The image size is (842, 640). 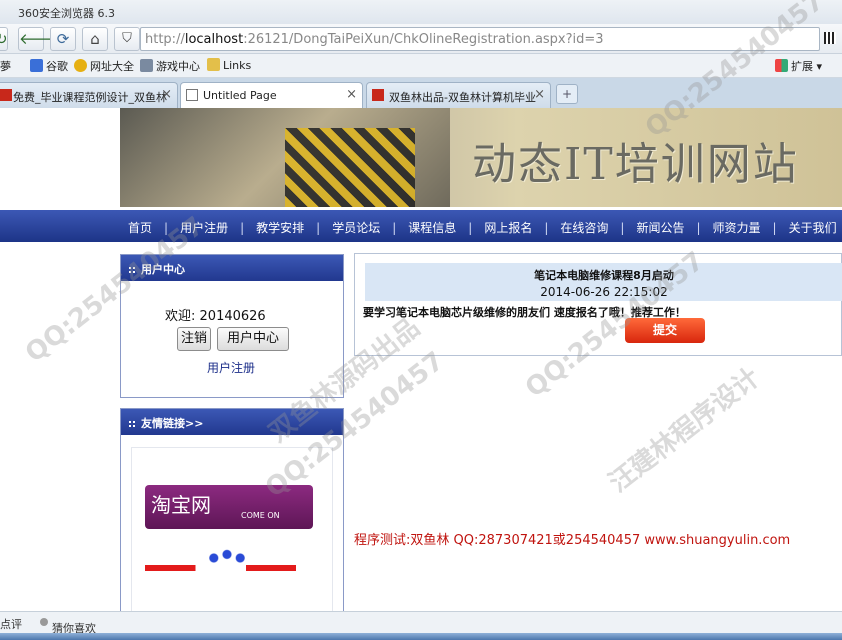 What do you see at coordinates (4, 39) in the screenshot?
I see `refresh-partial-icon: ↻` at bounding box center [4, 39].